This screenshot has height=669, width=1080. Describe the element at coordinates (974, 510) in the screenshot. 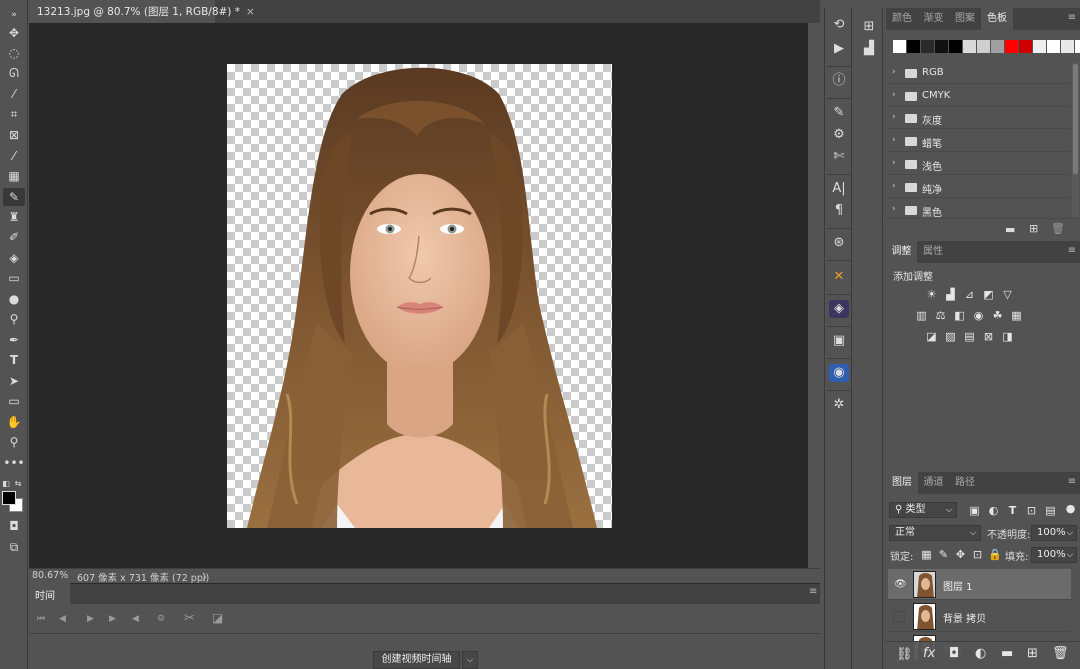

I see `filter-pixel-icon: ▣` at that location.